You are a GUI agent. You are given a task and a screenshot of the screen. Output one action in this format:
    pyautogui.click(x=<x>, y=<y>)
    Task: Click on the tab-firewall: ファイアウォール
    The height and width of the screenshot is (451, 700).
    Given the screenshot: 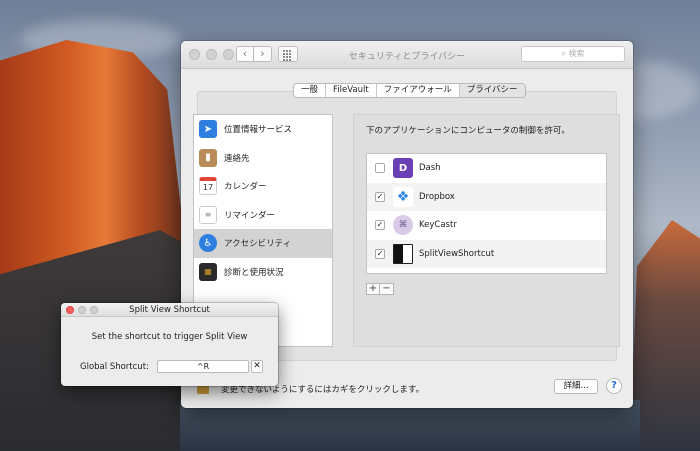 What is the action you would take?
    pyautogui.click(x=418, y=90)
    